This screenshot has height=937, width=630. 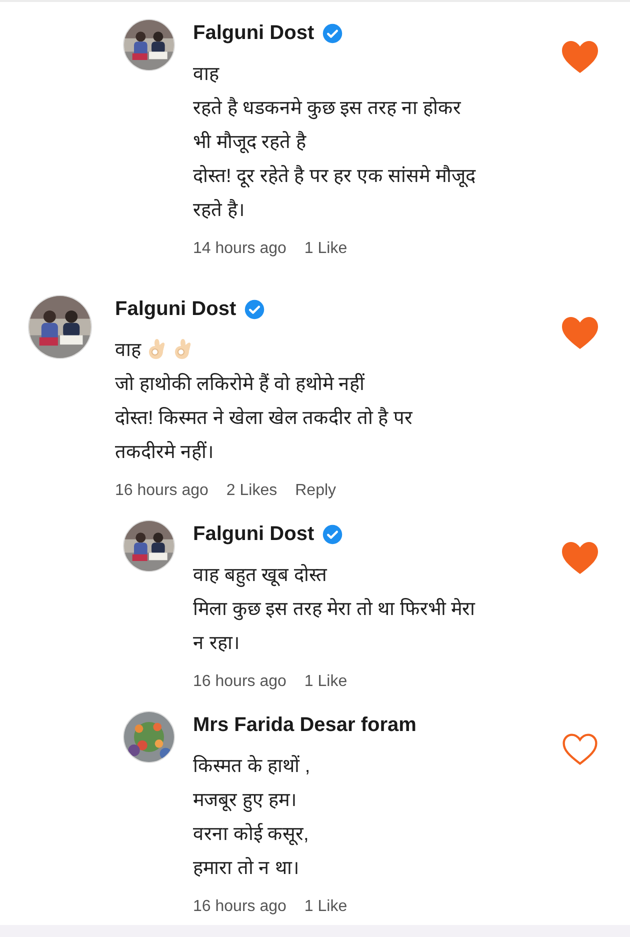 I want to click on likes-count: 2 Likes, so click(x=252, y=491).